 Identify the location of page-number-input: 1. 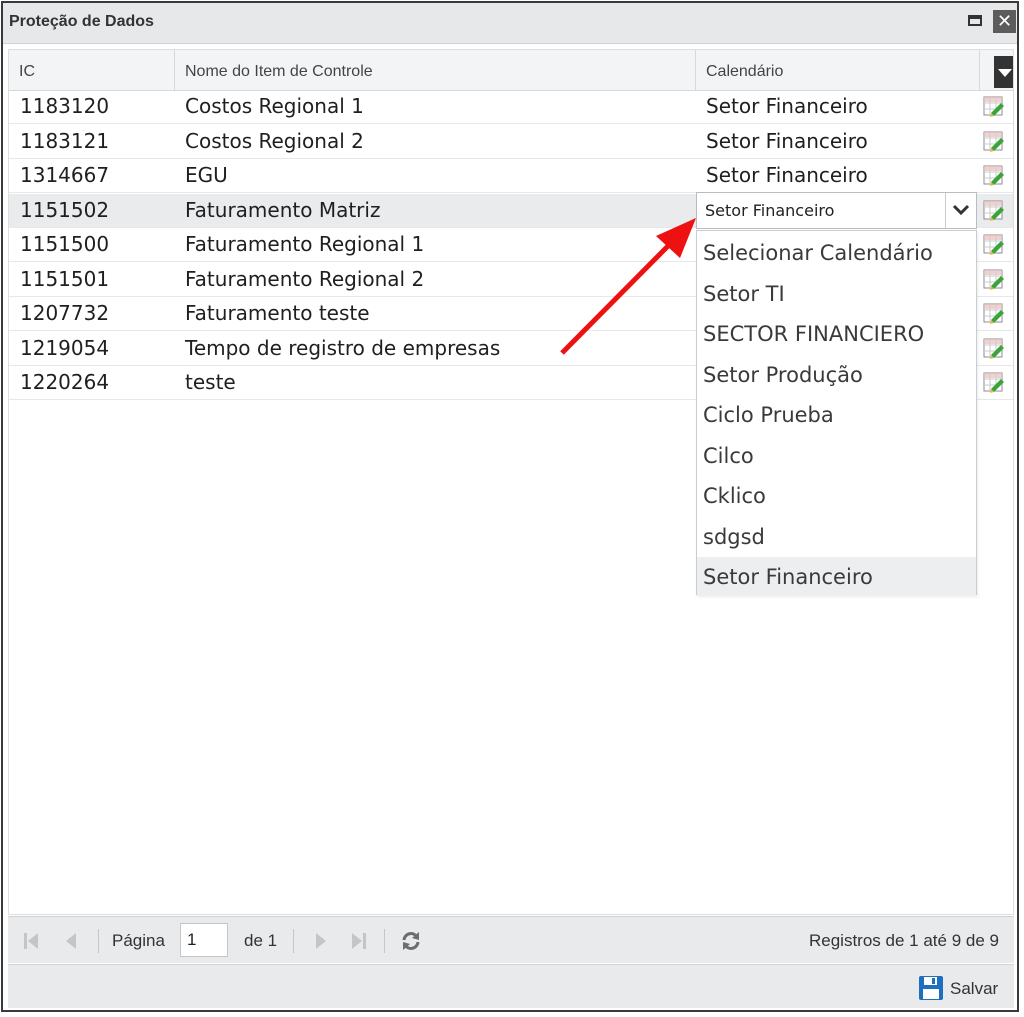
(204, 940).